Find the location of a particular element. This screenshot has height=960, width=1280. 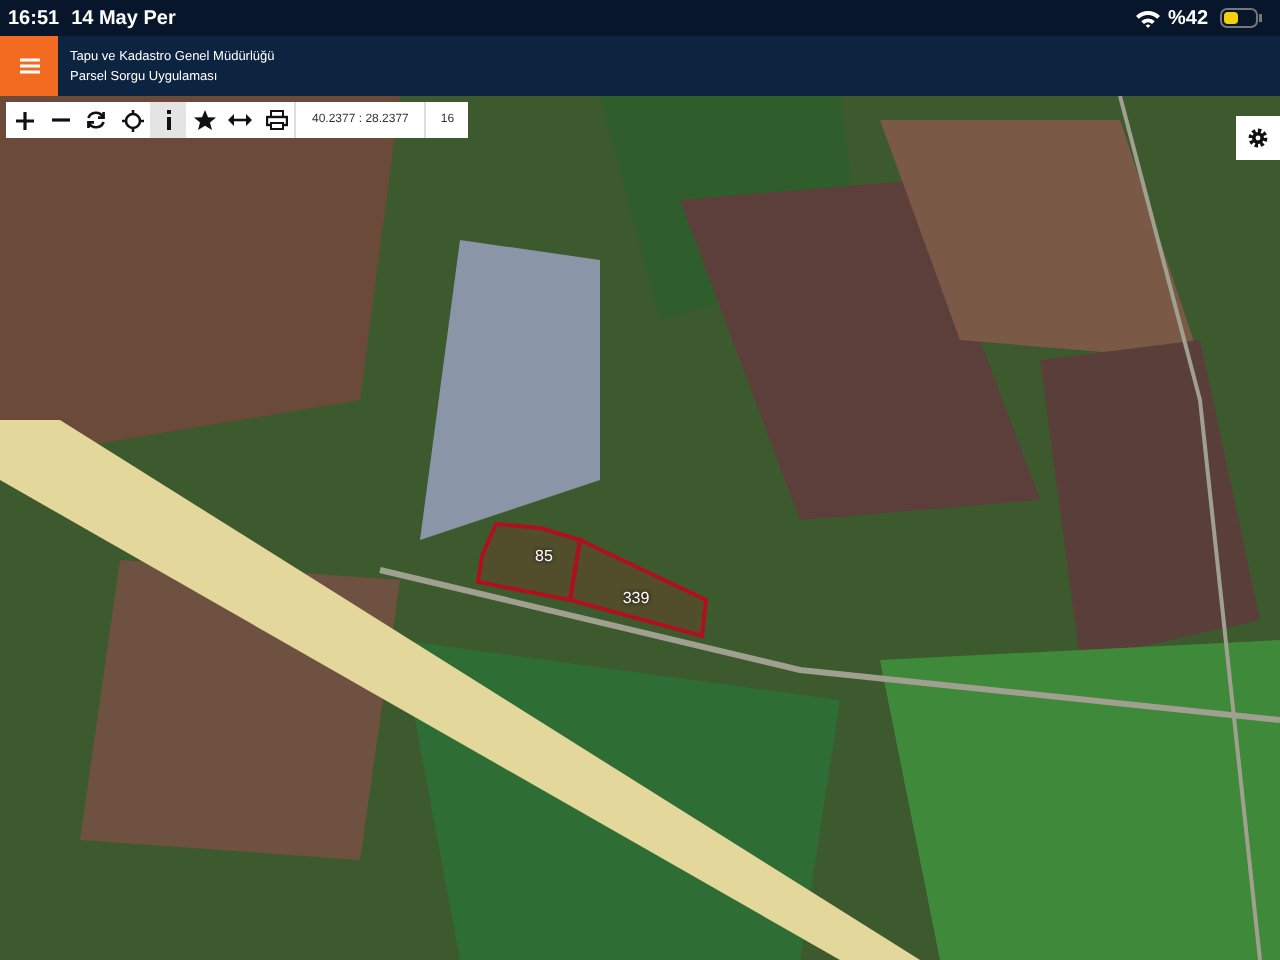

print-icon is located at coordinates (276, 120).